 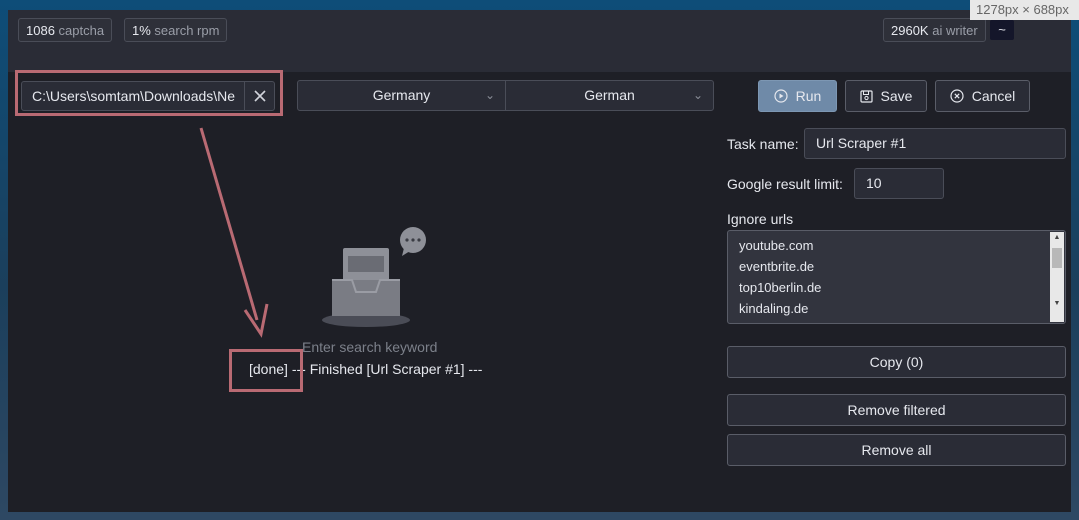 I want to click on empty-placeholder: Enter search keyword, so click(x=370, y=347).